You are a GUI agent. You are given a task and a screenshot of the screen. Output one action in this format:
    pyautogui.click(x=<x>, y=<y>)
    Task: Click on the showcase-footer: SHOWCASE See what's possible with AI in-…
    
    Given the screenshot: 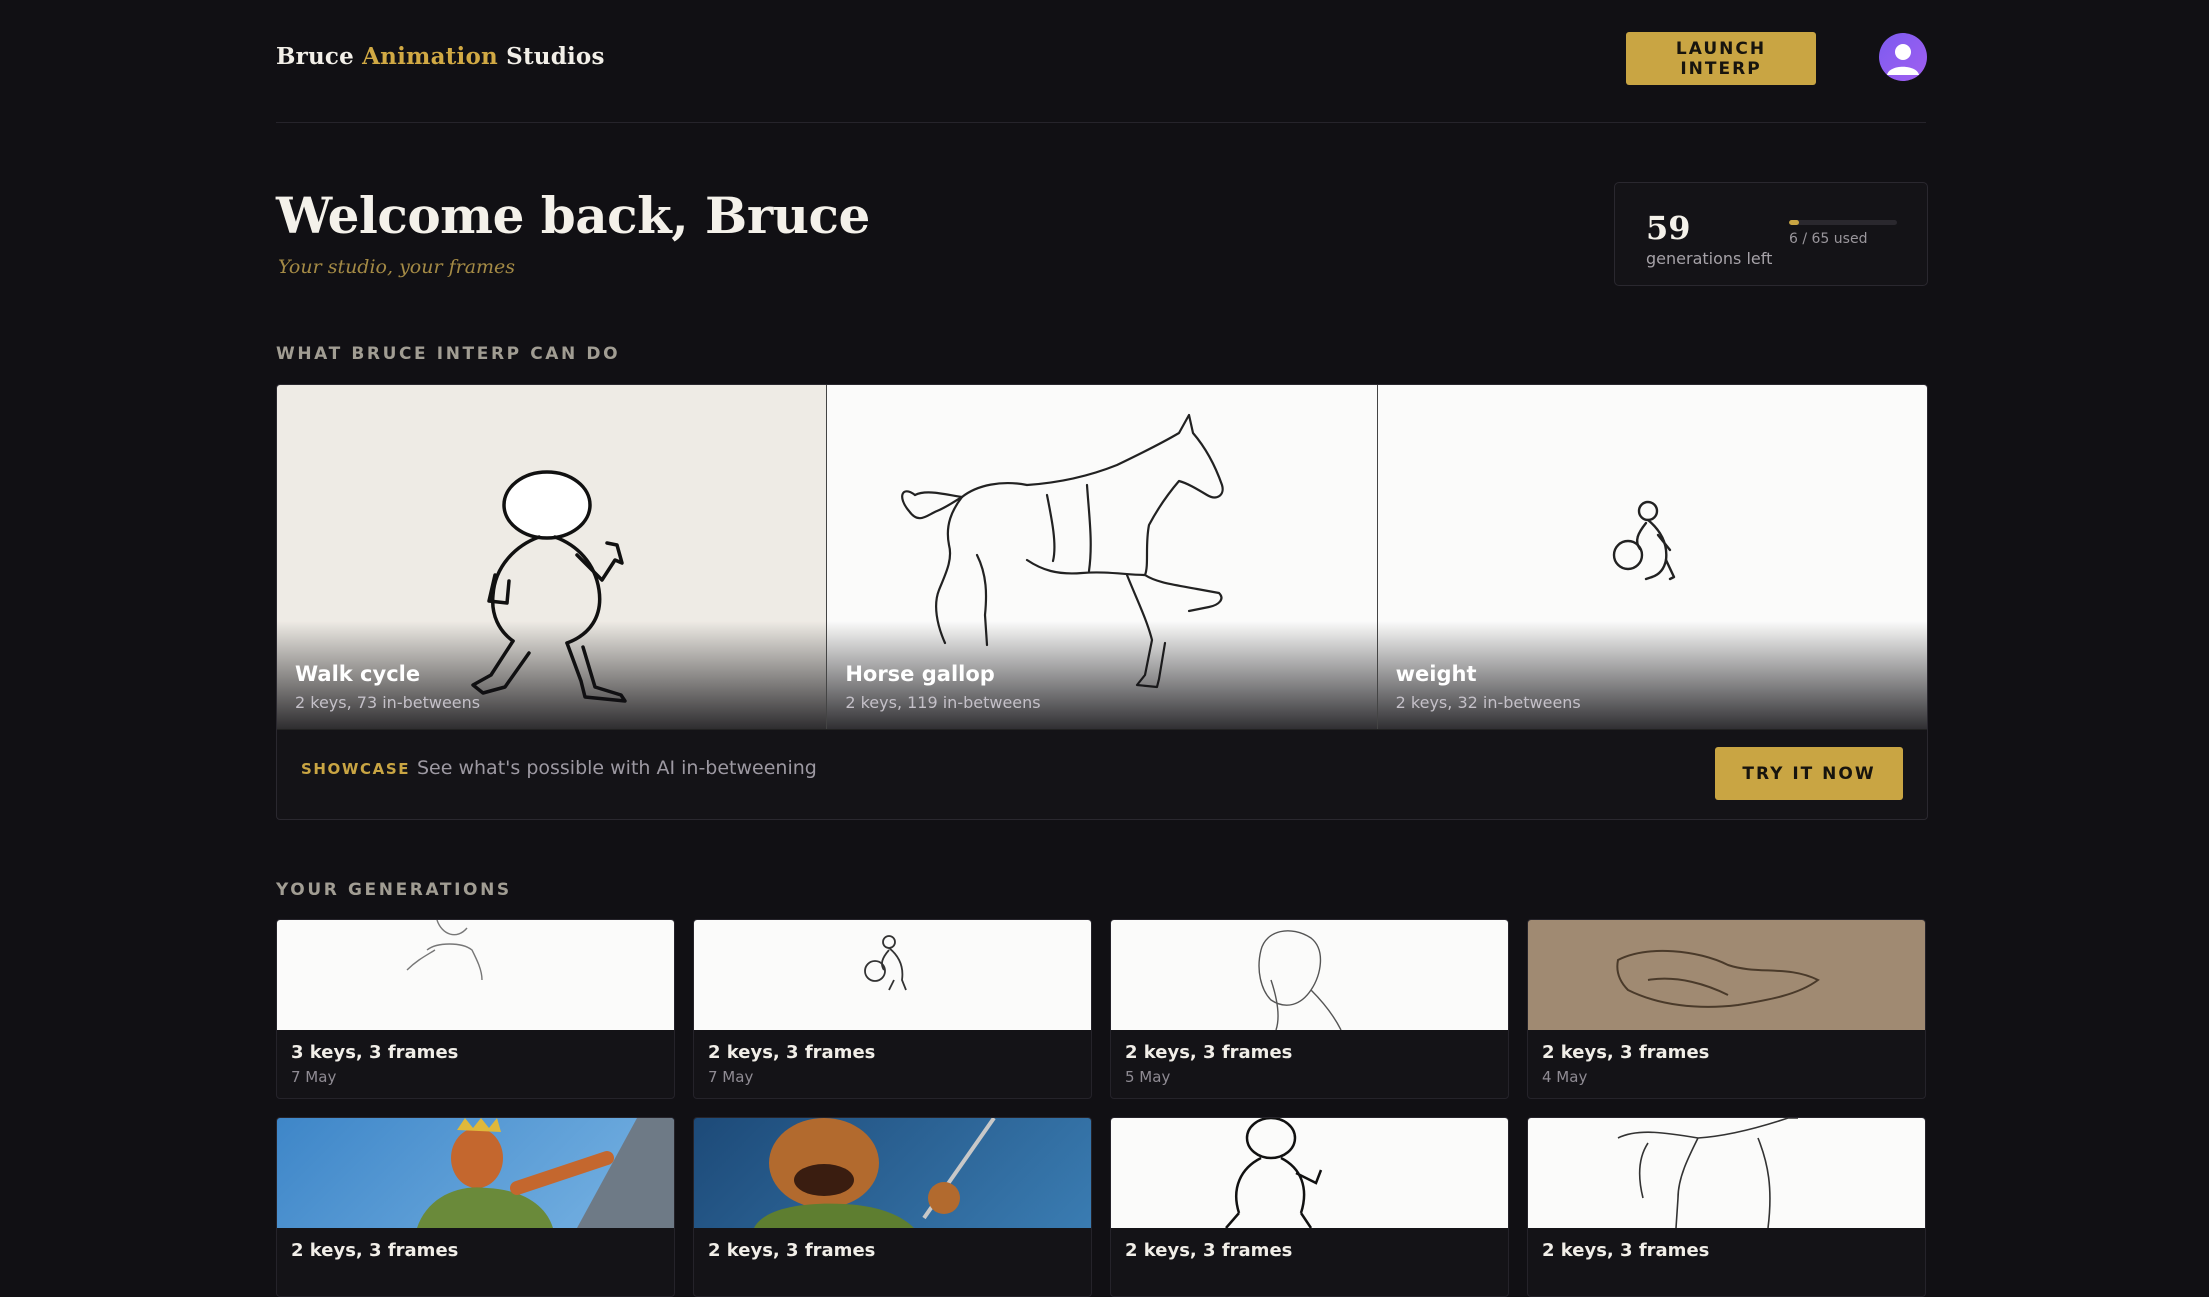 What is the action you would take?
    pyautogui.click(x=1102, y=774)
    